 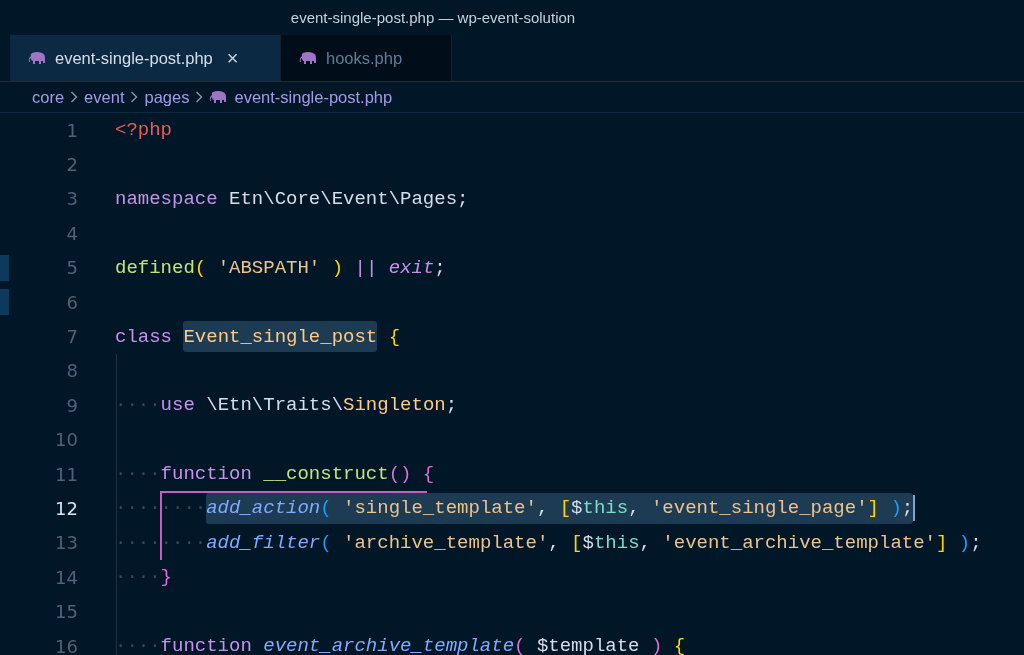 I want to click on breadcrumb-item: core, so click(x=48, y=97).